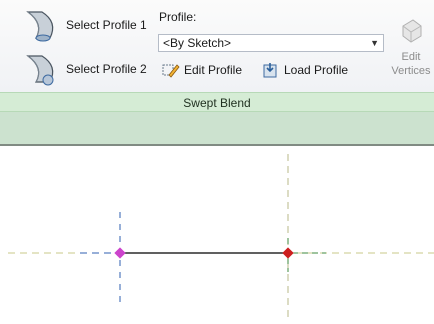 The height and width of the screenshot is (324, 434). I want to click on path-start-point, so click(120, 253).